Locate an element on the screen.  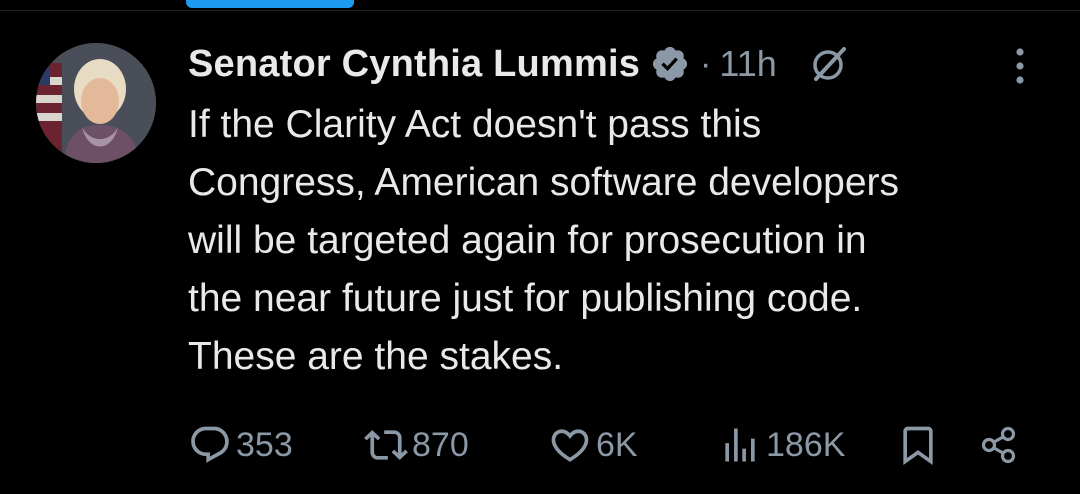
share-icon is located at coordinates (998, 445).